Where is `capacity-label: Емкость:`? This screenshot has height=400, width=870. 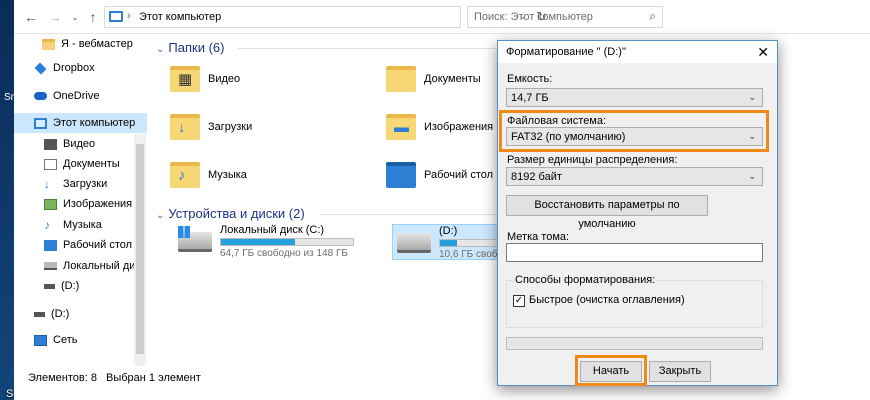
capacity-label: Емкость: is located at coordinates (530, 79).